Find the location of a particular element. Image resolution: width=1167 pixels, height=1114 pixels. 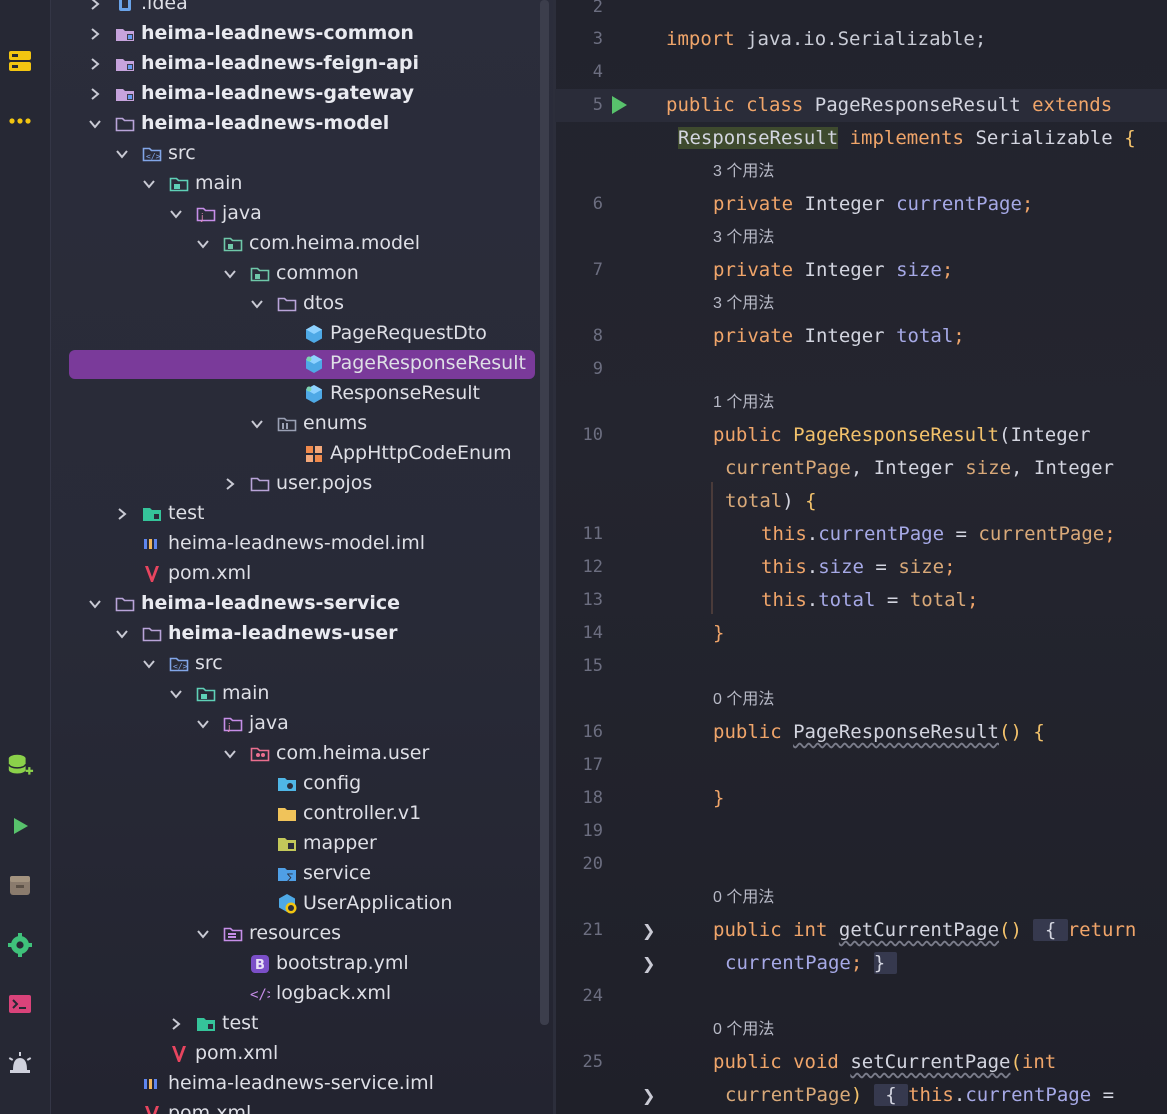

code-line-assign-current: this.currentPage = currentPage; is located at coordinates (938, 534).